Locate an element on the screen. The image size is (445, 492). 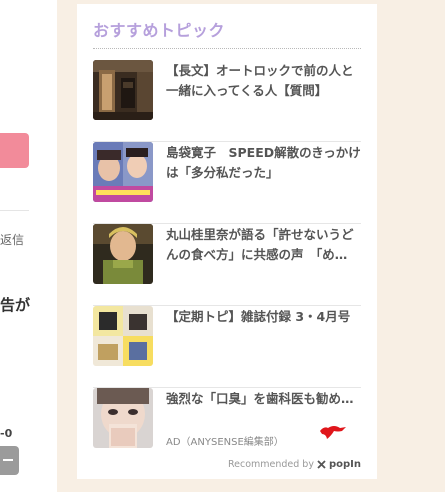
divider is located at coordinates (14, 210).